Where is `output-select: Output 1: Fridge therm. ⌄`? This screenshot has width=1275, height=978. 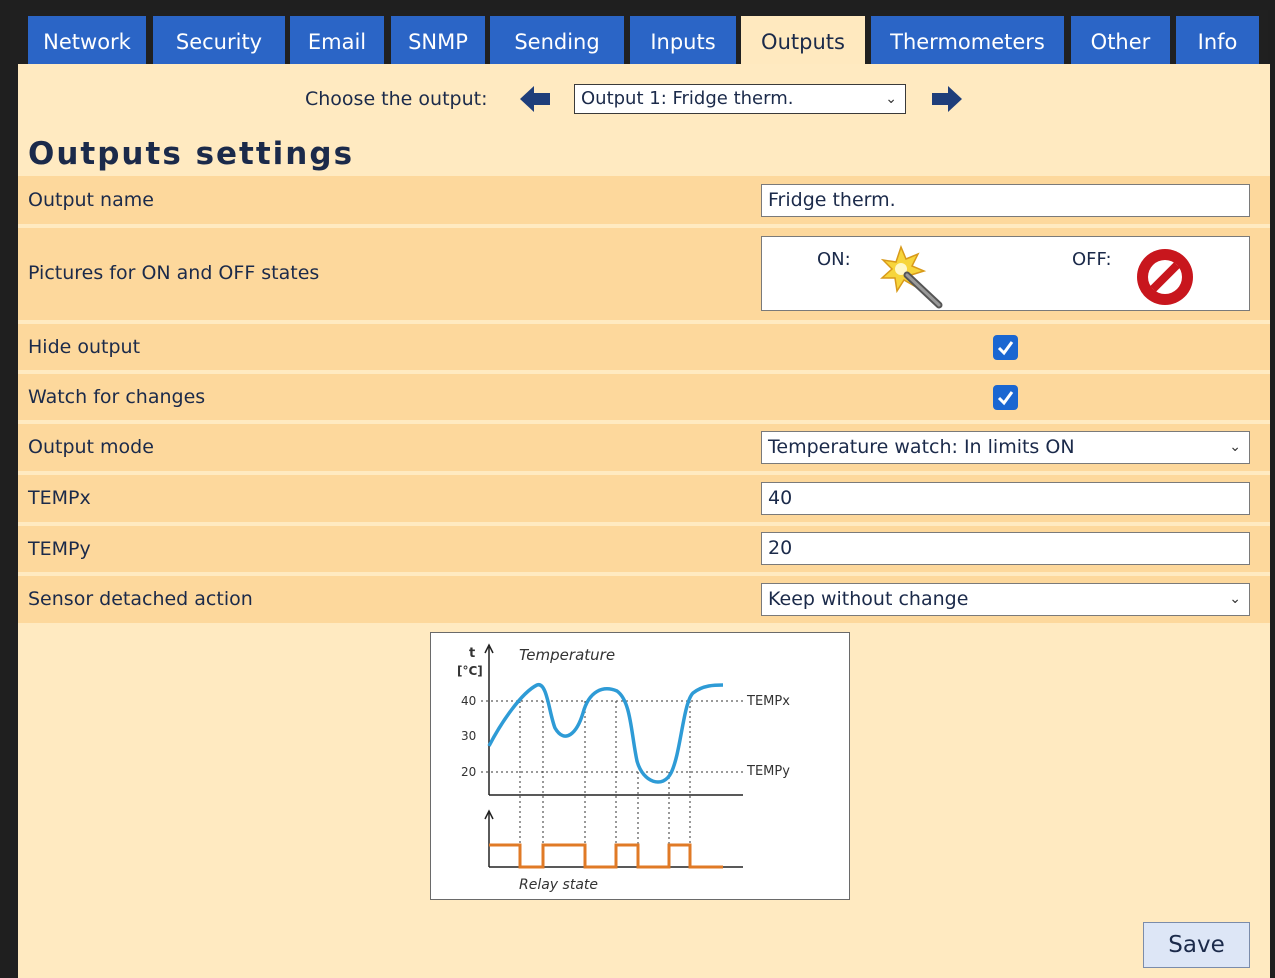
output-select: Output 1: Fridge therm. ⌄ is located at coordinates (740, 99).